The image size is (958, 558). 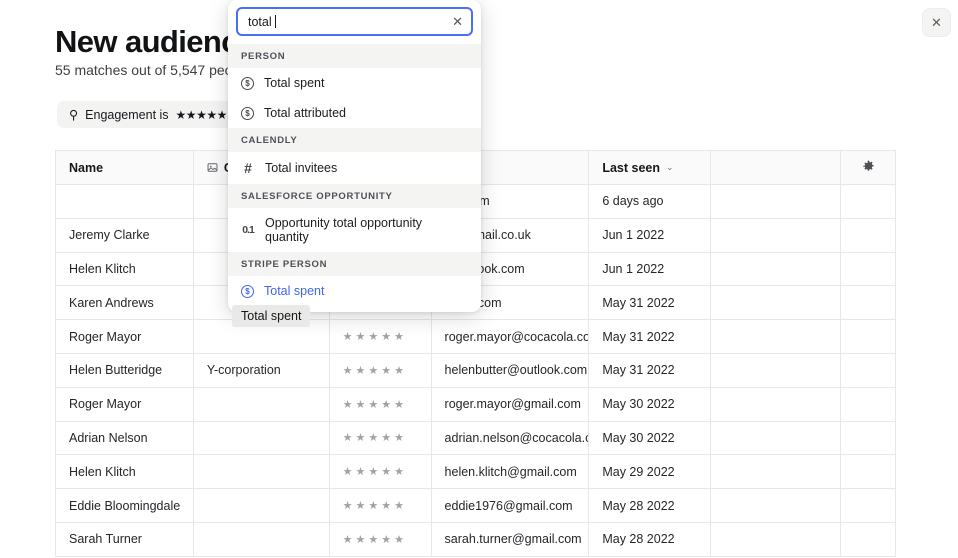 What do you see at coordinates (125, 303) in the screenshot?
I see `cell-name: Karen Andrews` at bounding box center [125, 303].